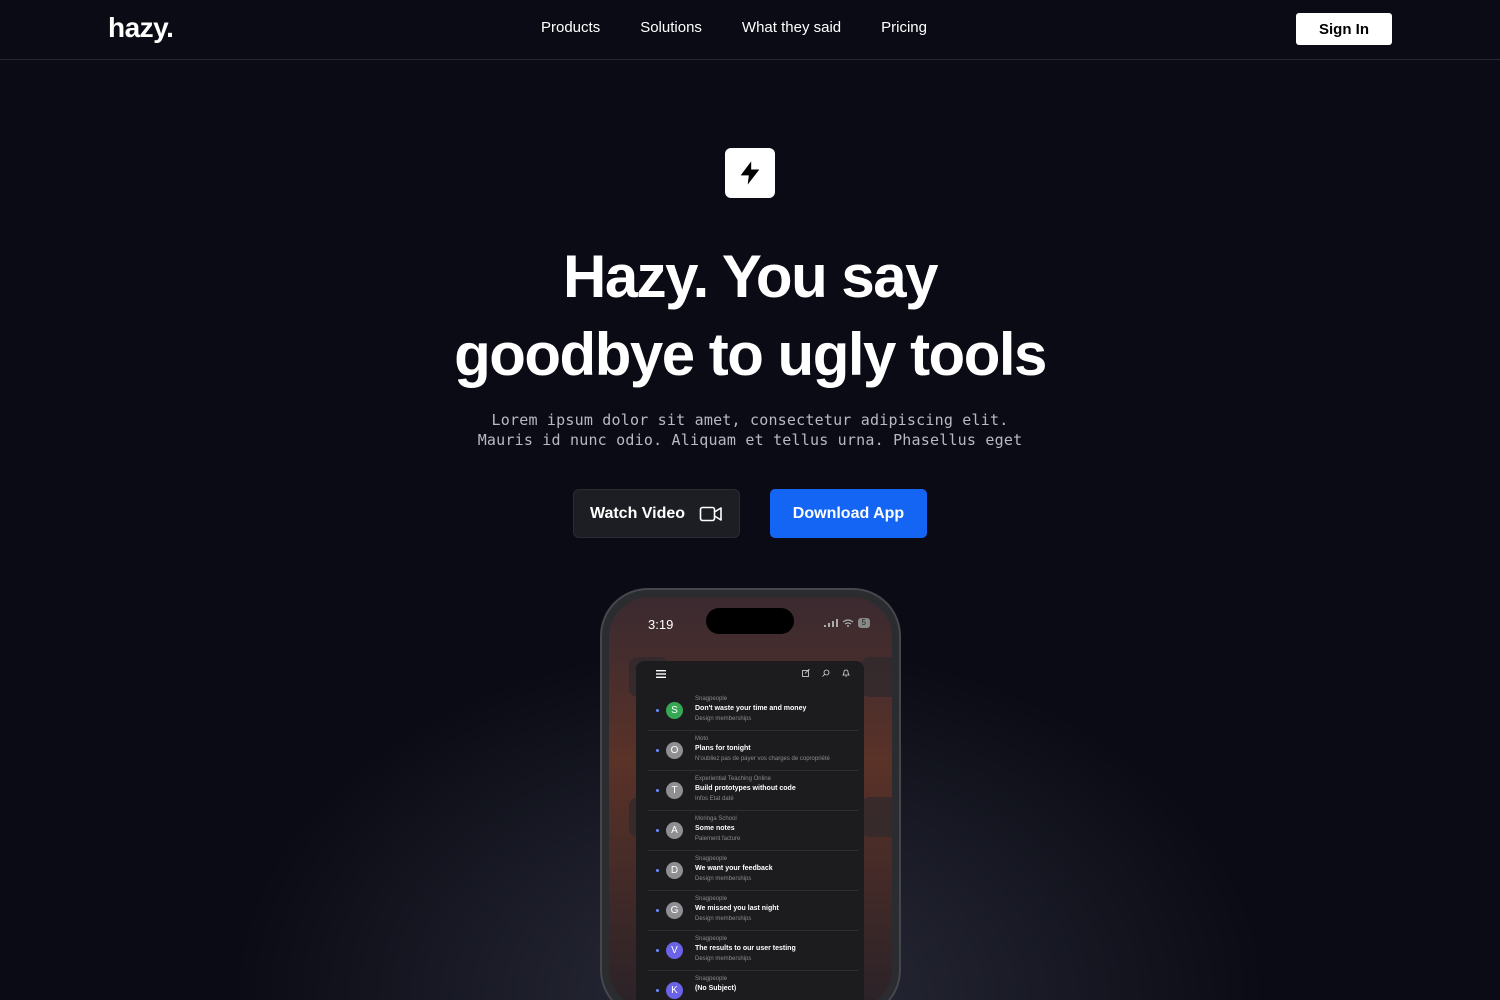 The width and height of the screenshot is (1500, 1000). I want to click on mail-subject: (No Subject), so click(716, 988).